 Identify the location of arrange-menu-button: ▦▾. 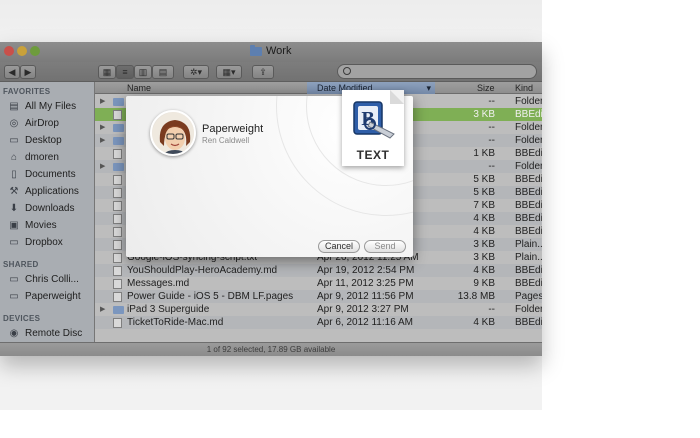
(229, 72).